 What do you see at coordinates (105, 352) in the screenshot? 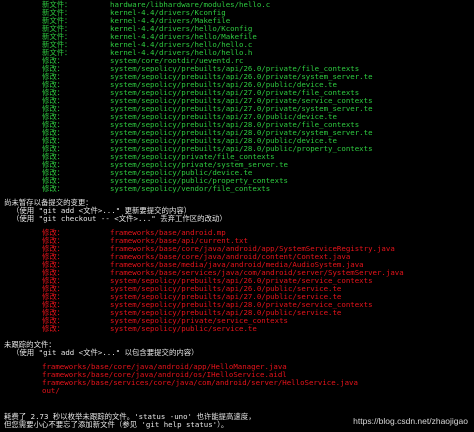
I see `hint-text: （使用 "git add <文件>..." 以包含要提交的内容）` at bounding box center [105, 352].